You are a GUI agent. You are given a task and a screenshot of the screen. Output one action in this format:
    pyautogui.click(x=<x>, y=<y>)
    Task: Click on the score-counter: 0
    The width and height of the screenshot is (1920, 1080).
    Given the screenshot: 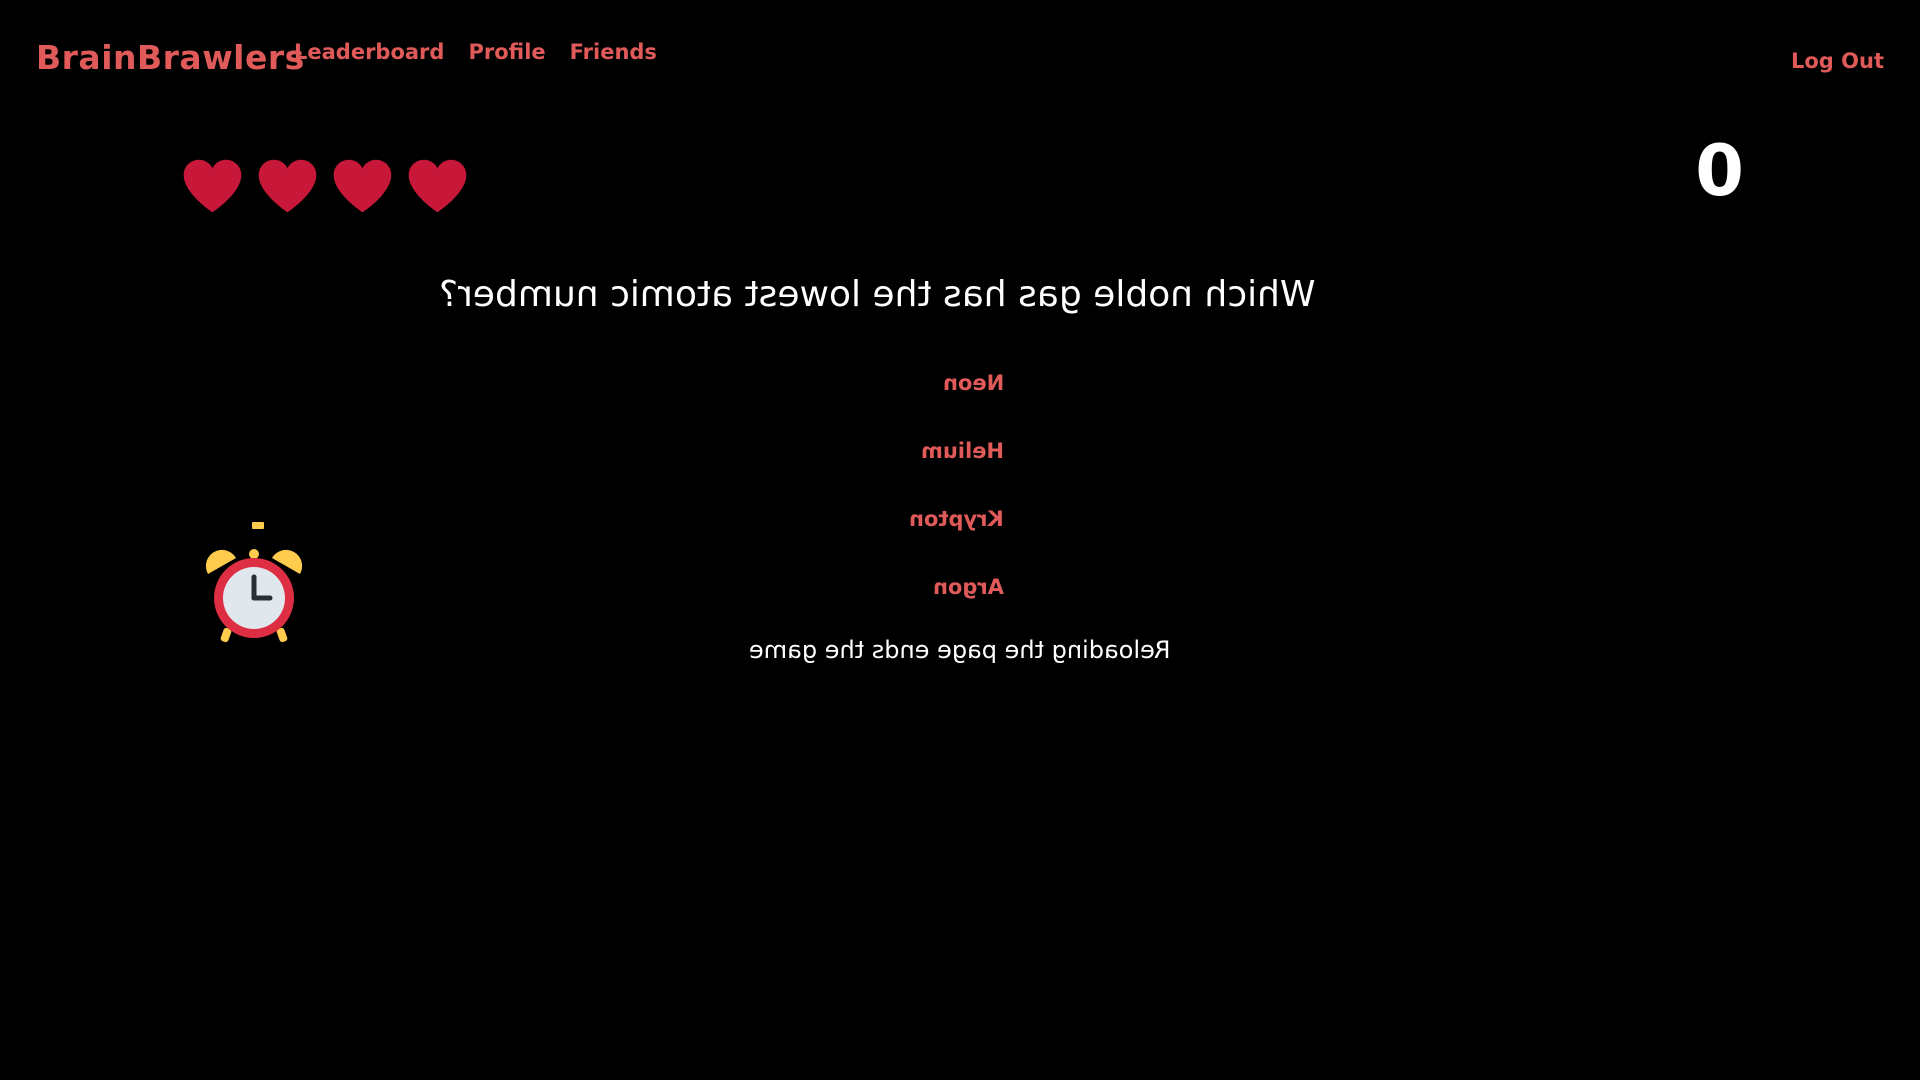 What is the action you would take?
    pyautogui.click(x=1719, y=171)
    